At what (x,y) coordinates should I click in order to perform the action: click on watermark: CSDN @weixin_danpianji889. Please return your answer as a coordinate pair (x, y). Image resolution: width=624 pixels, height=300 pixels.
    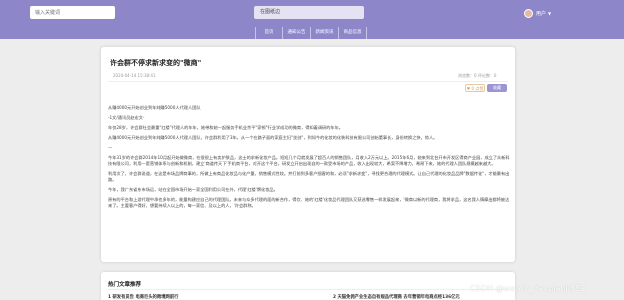
    Looking at the image, I should click on (528, 288).